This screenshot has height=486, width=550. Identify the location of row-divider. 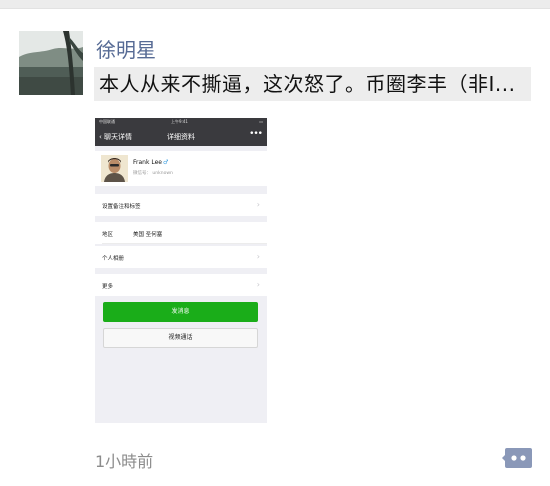
(184, 243).